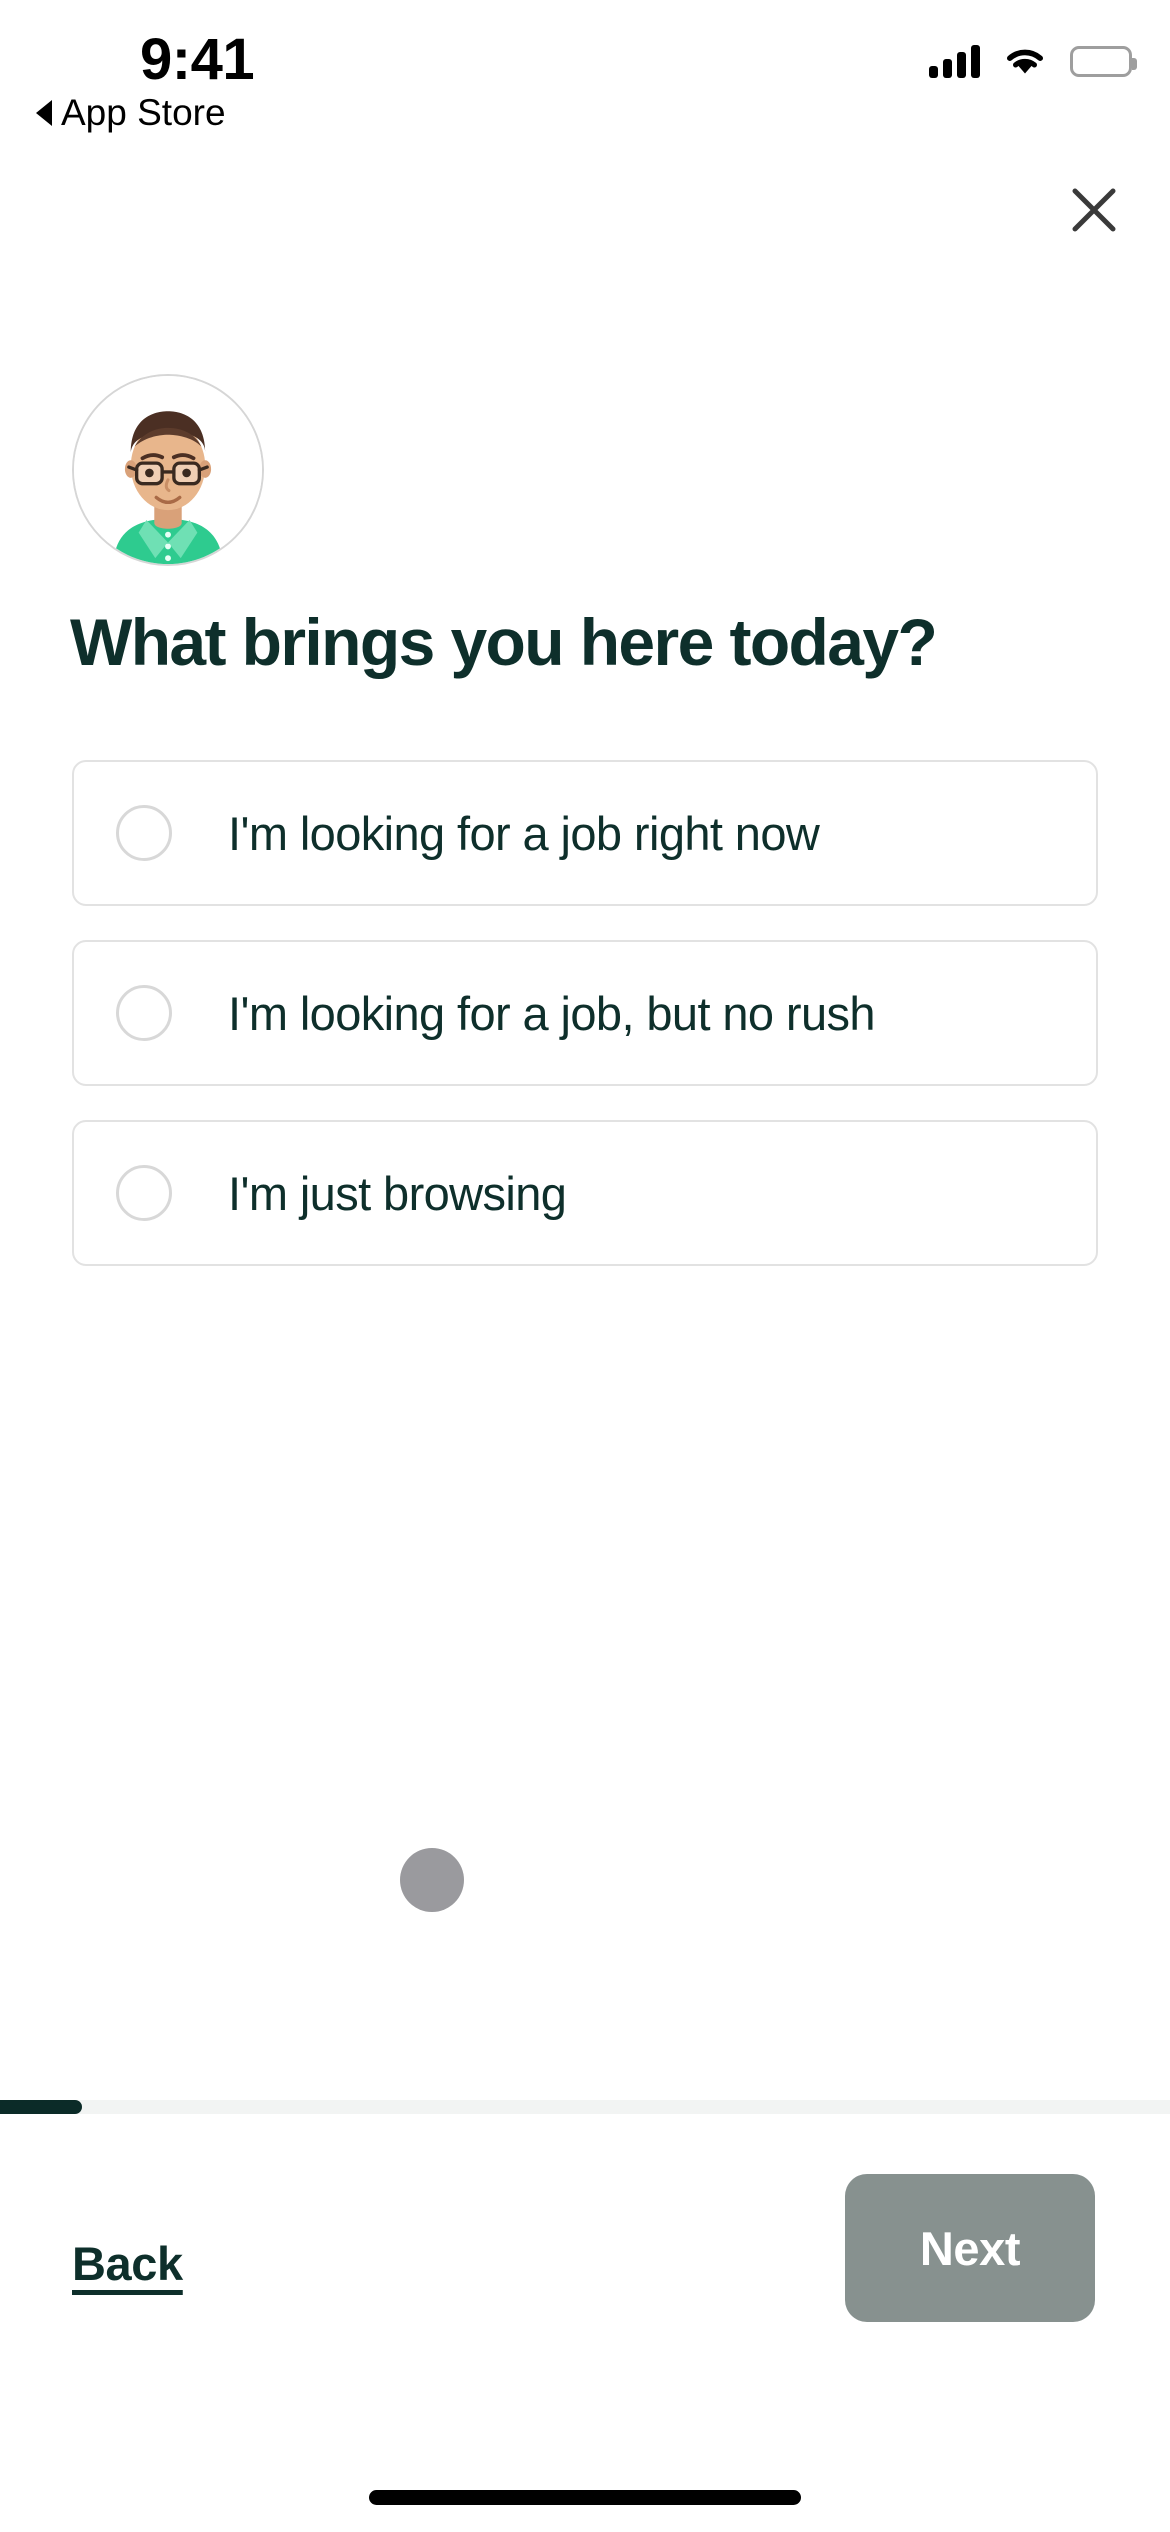 The width and height of the screenshot is (1170, 2532). What do you see at coordinates (970, 2248) in the screenshot?
I see `next-button: Next` at bounding box center [970, 2248].